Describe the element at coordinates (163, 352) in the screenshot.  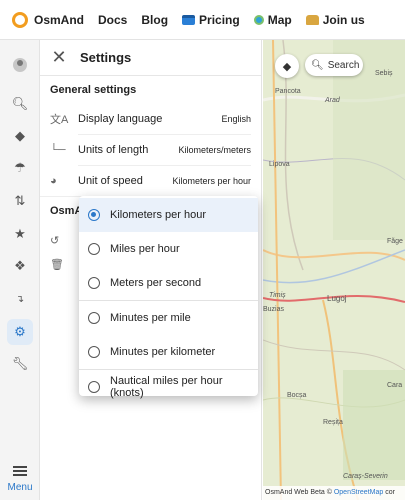
I see `speed-option-label: Minutes per kilometer` at that location.